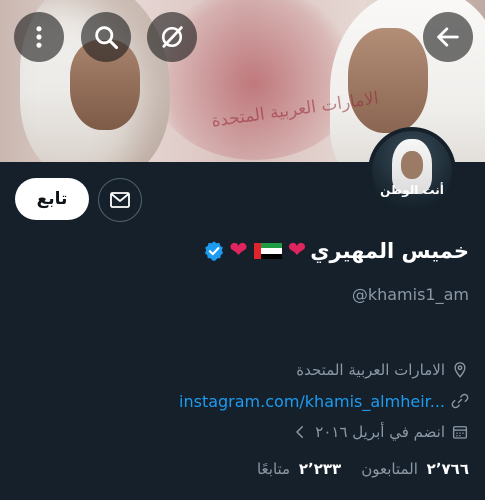  I want to click on vertical-dots-icon, so click(39, 37).